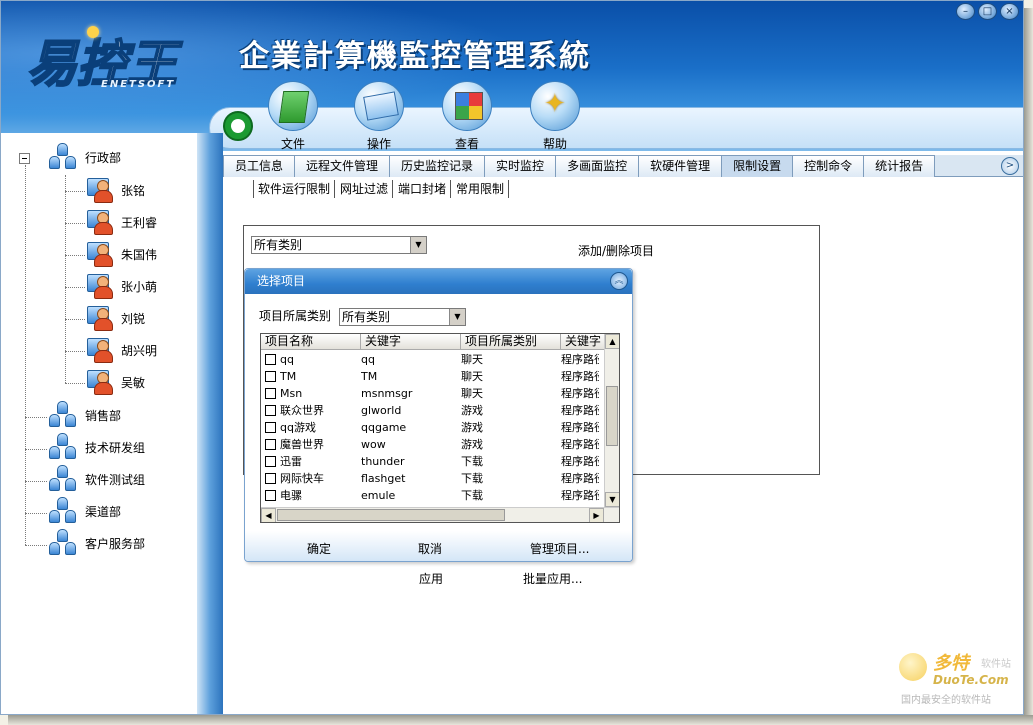  What do you see at coordinates (1010, 166) in the screenshot?
I see `tab-scroll-right-icon: >` at bounding box center [1010, 166].